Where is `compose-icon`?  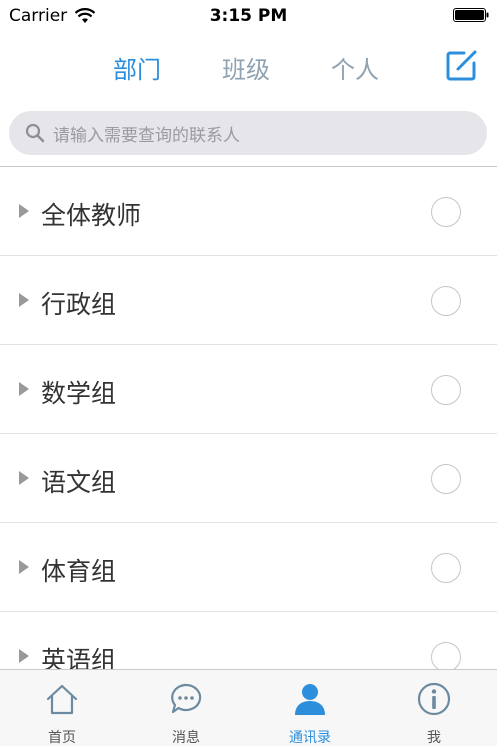 compose-icon is located at coordinates (461, 66).